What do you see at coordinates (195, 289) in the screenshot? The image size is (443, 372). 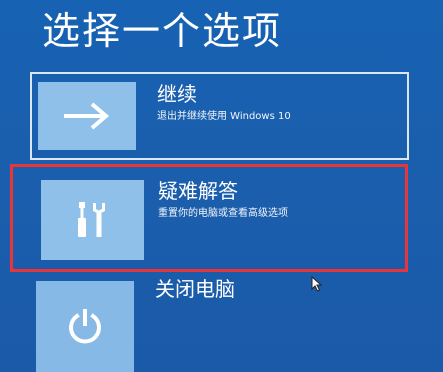 I see `option-shutdown-label: 关闭电脑` at bounding box center [195, 289].